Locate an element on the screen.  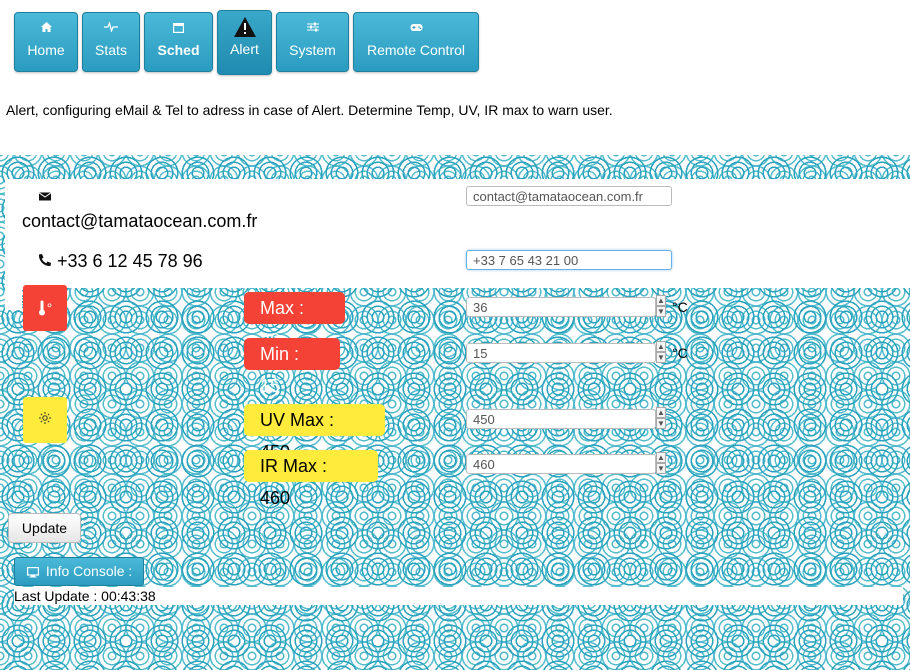
nav-stats-button: Stats is located at coordinates (111, 42).